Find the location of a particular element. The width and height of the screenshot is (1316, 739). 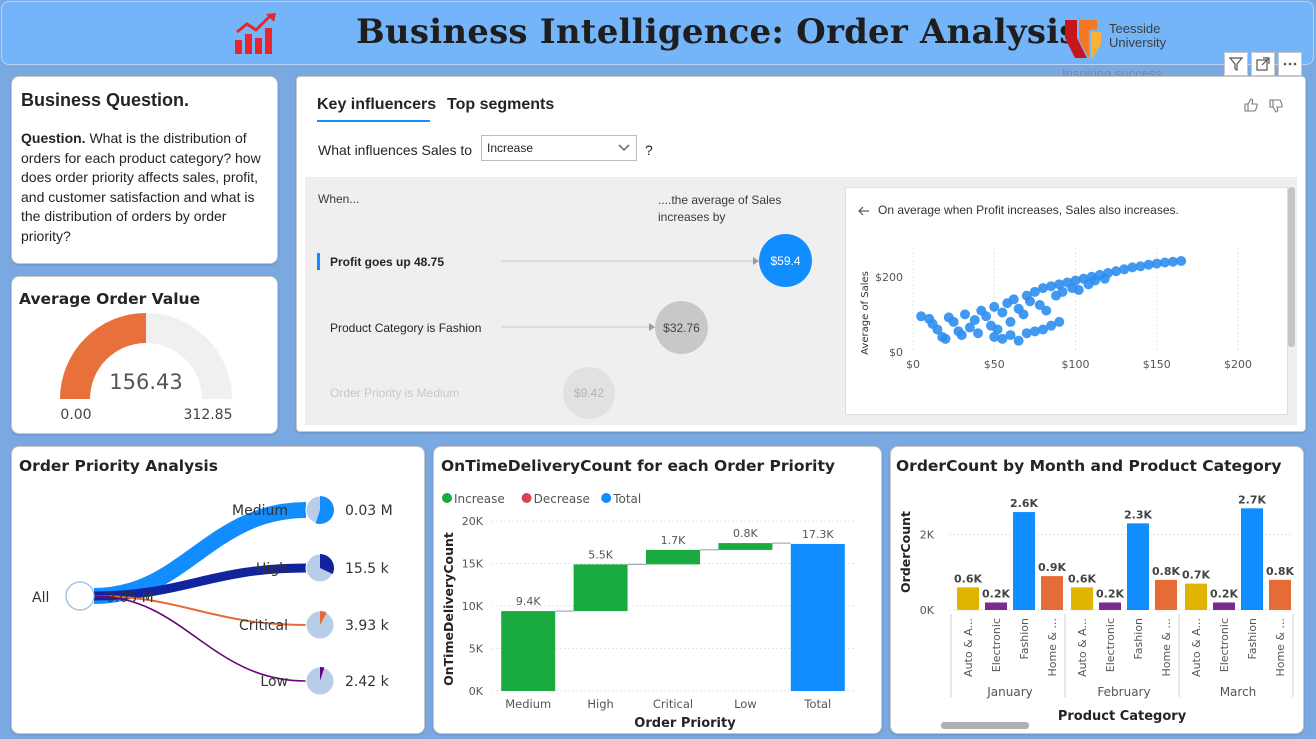

legend-label: Decrease is located at coordinates (562, 499).